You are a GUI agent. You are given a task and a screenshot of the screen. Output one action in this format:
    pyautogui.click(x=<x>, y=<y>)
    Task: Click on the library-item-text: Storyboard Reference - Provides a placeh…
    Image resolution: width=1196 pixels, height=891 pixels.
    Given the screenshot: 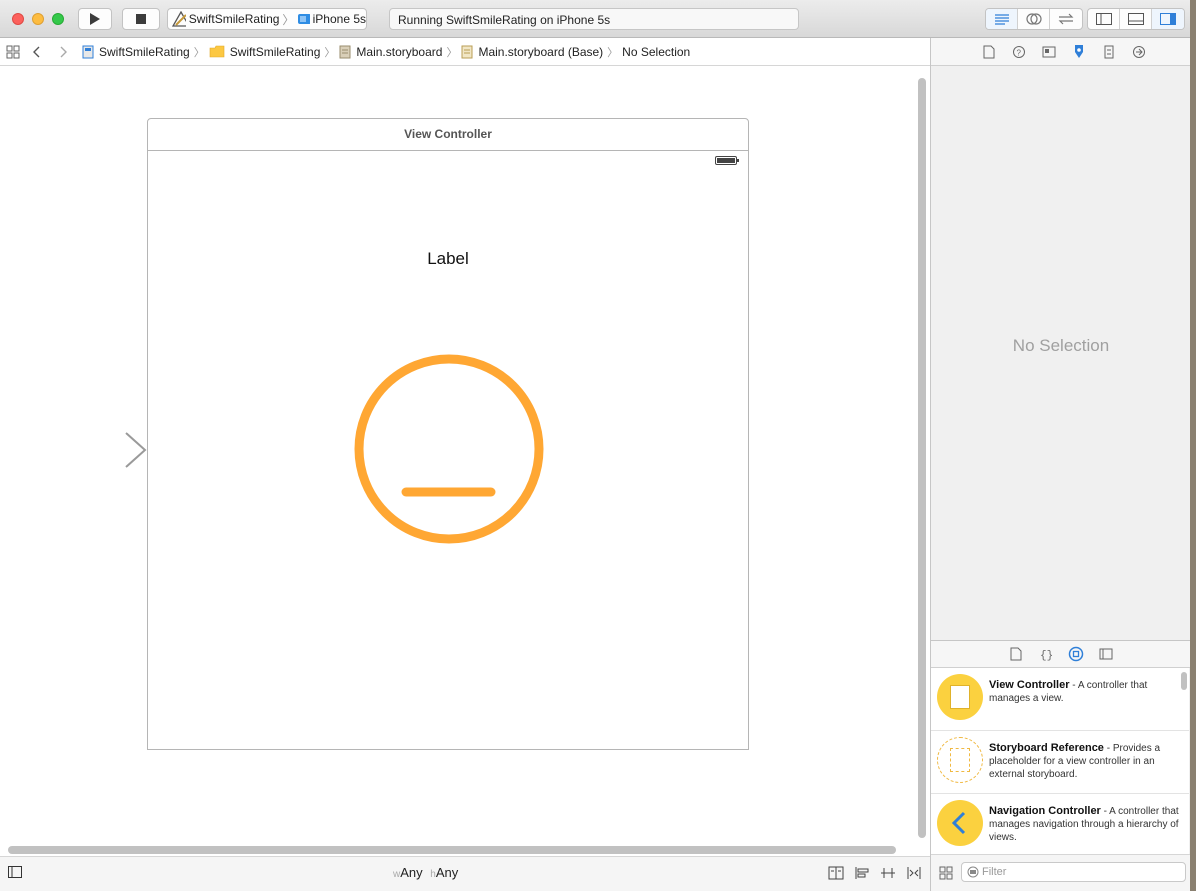 What is the action you would take?
    pyautogui.click(x=1086, y=759)
    